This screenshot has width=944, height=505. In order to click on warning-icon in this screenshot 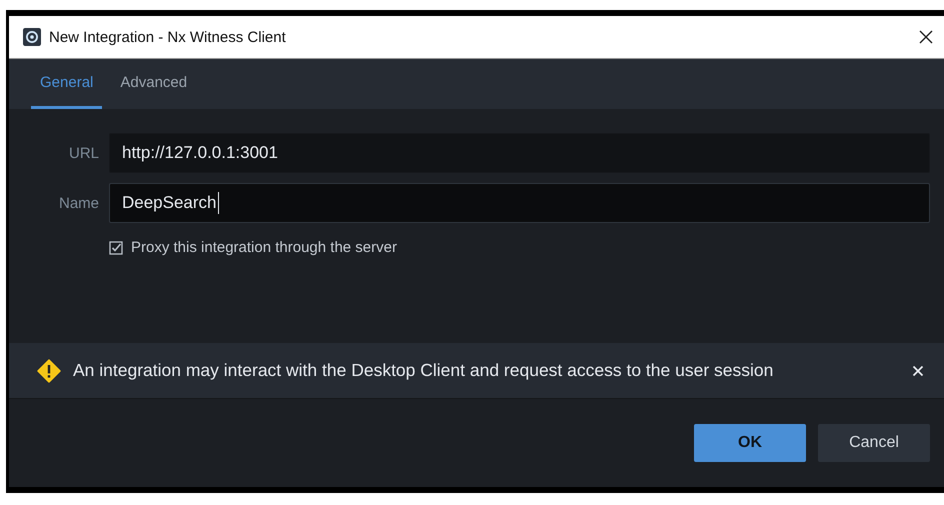, I will do `click(49, 370)`.